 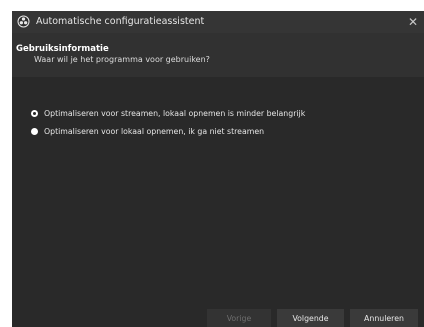 What do you see at coordinates (218, 22) in the screenshot?
I see `title-bar: Automatische configuratieassistent ✕` at bounding box center [218, 22].